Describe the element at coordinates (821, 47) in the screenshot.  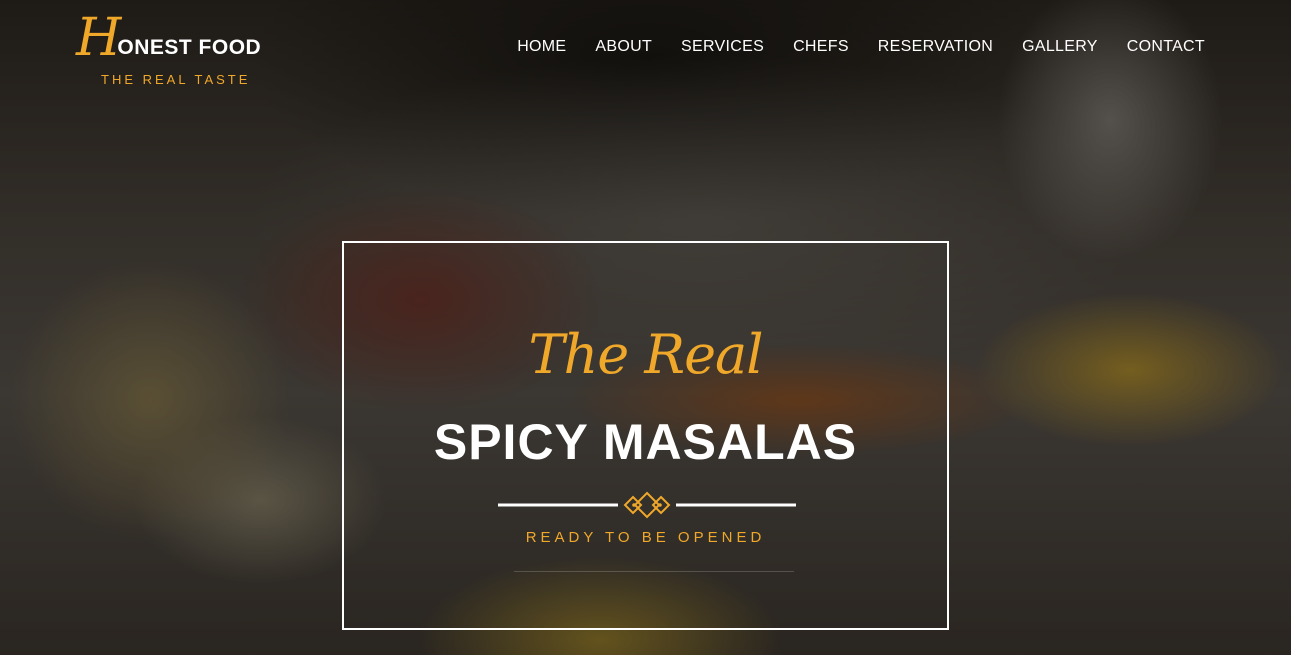
I see `nav-chefs: CHEFS` at that location.